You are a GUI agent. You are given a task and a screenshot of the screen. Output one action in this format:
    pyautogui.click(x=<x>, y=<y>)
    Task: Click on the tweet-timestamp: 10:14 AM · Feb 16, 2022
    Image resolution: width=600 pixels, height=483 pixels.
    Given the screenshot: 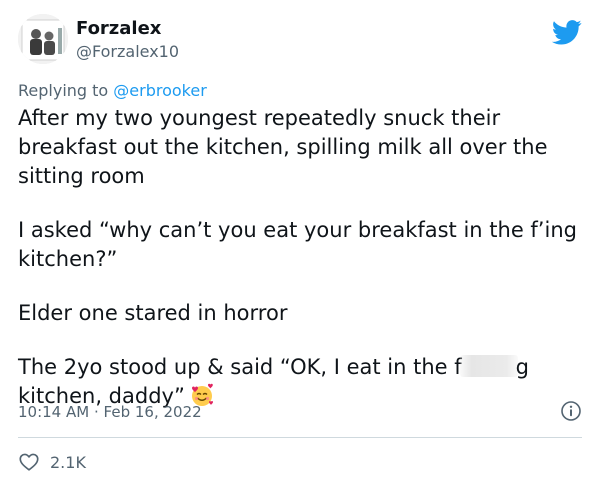 What is the action you would take?
    pyautogui.click(x=110, y=412)
    